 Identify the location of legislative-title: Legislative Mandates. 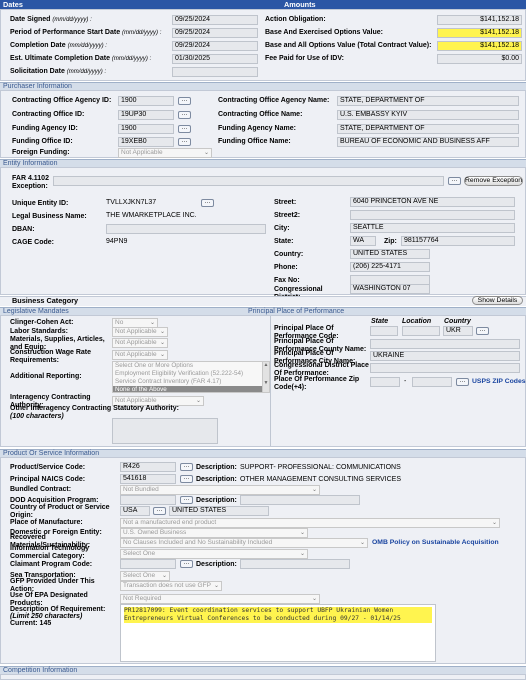
(36, 311).